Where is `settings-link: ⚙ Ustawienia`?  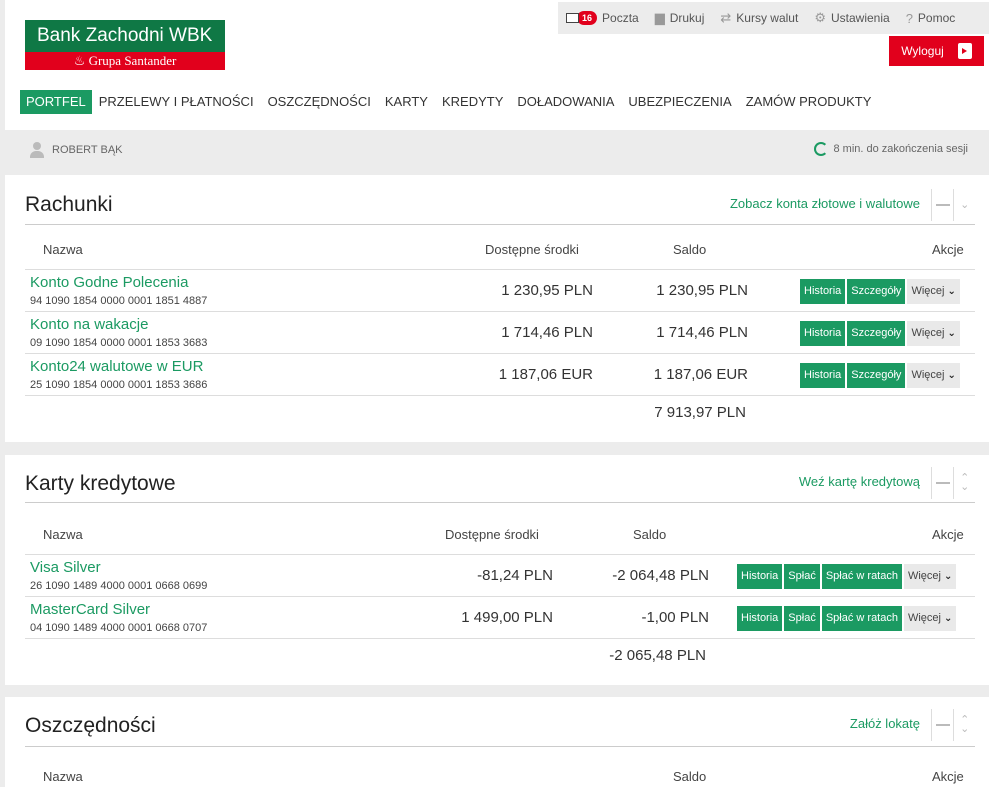
settings-link: ⚙ Ustawienia is located at coordinates (851, 18).